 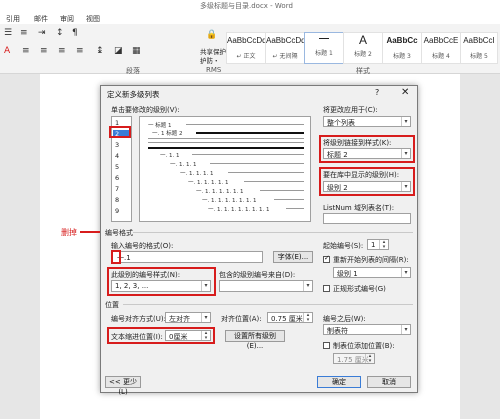 What do you see at coordinates (363, 54) in the screenshot?
I see `style-name: 标题 2` at bounding box center [363, 54].